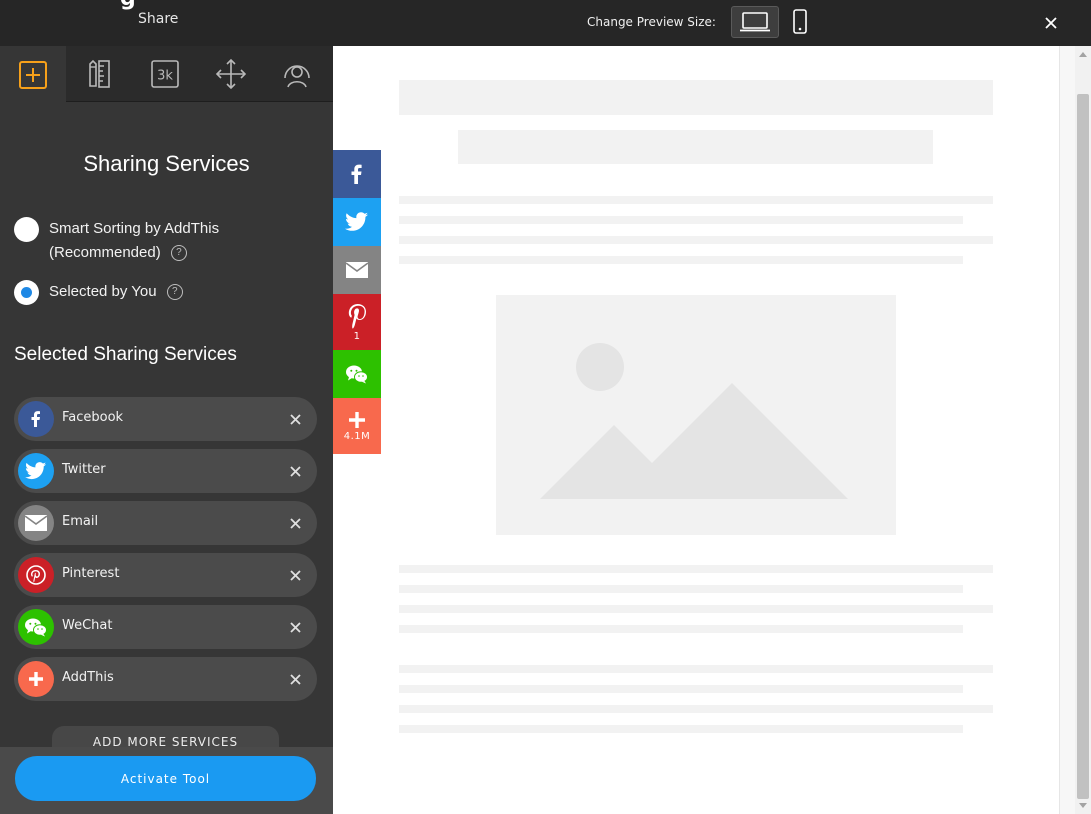 The image size is (1091, 814). I want to click on add-square-icon, so click(33, 74).